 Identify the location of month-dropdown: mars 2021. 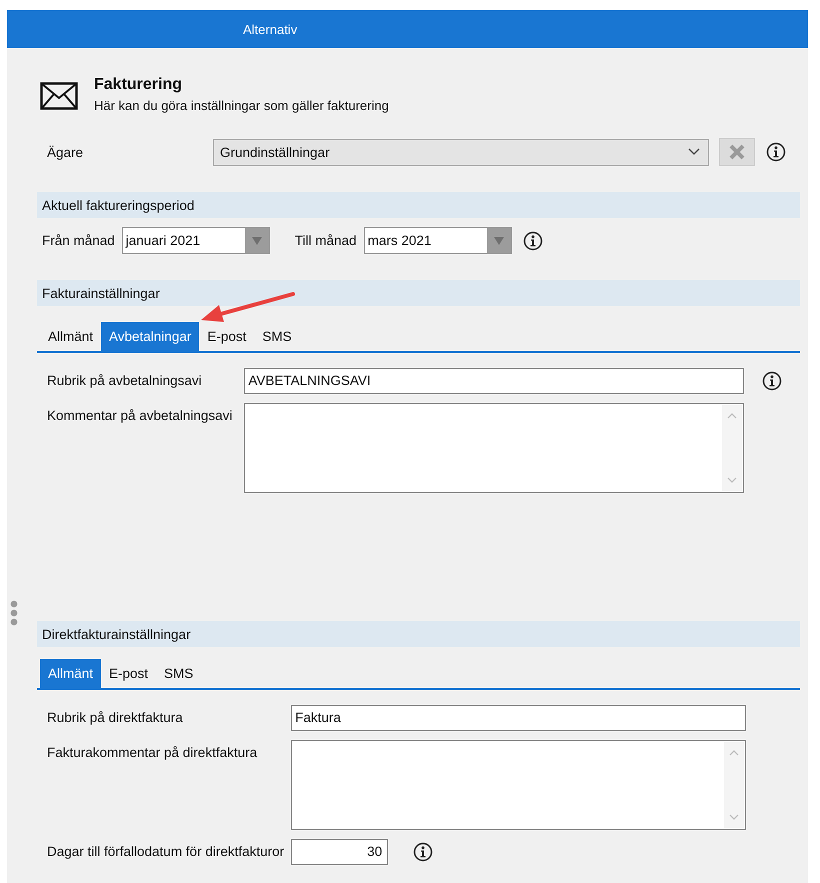
(438, 240).